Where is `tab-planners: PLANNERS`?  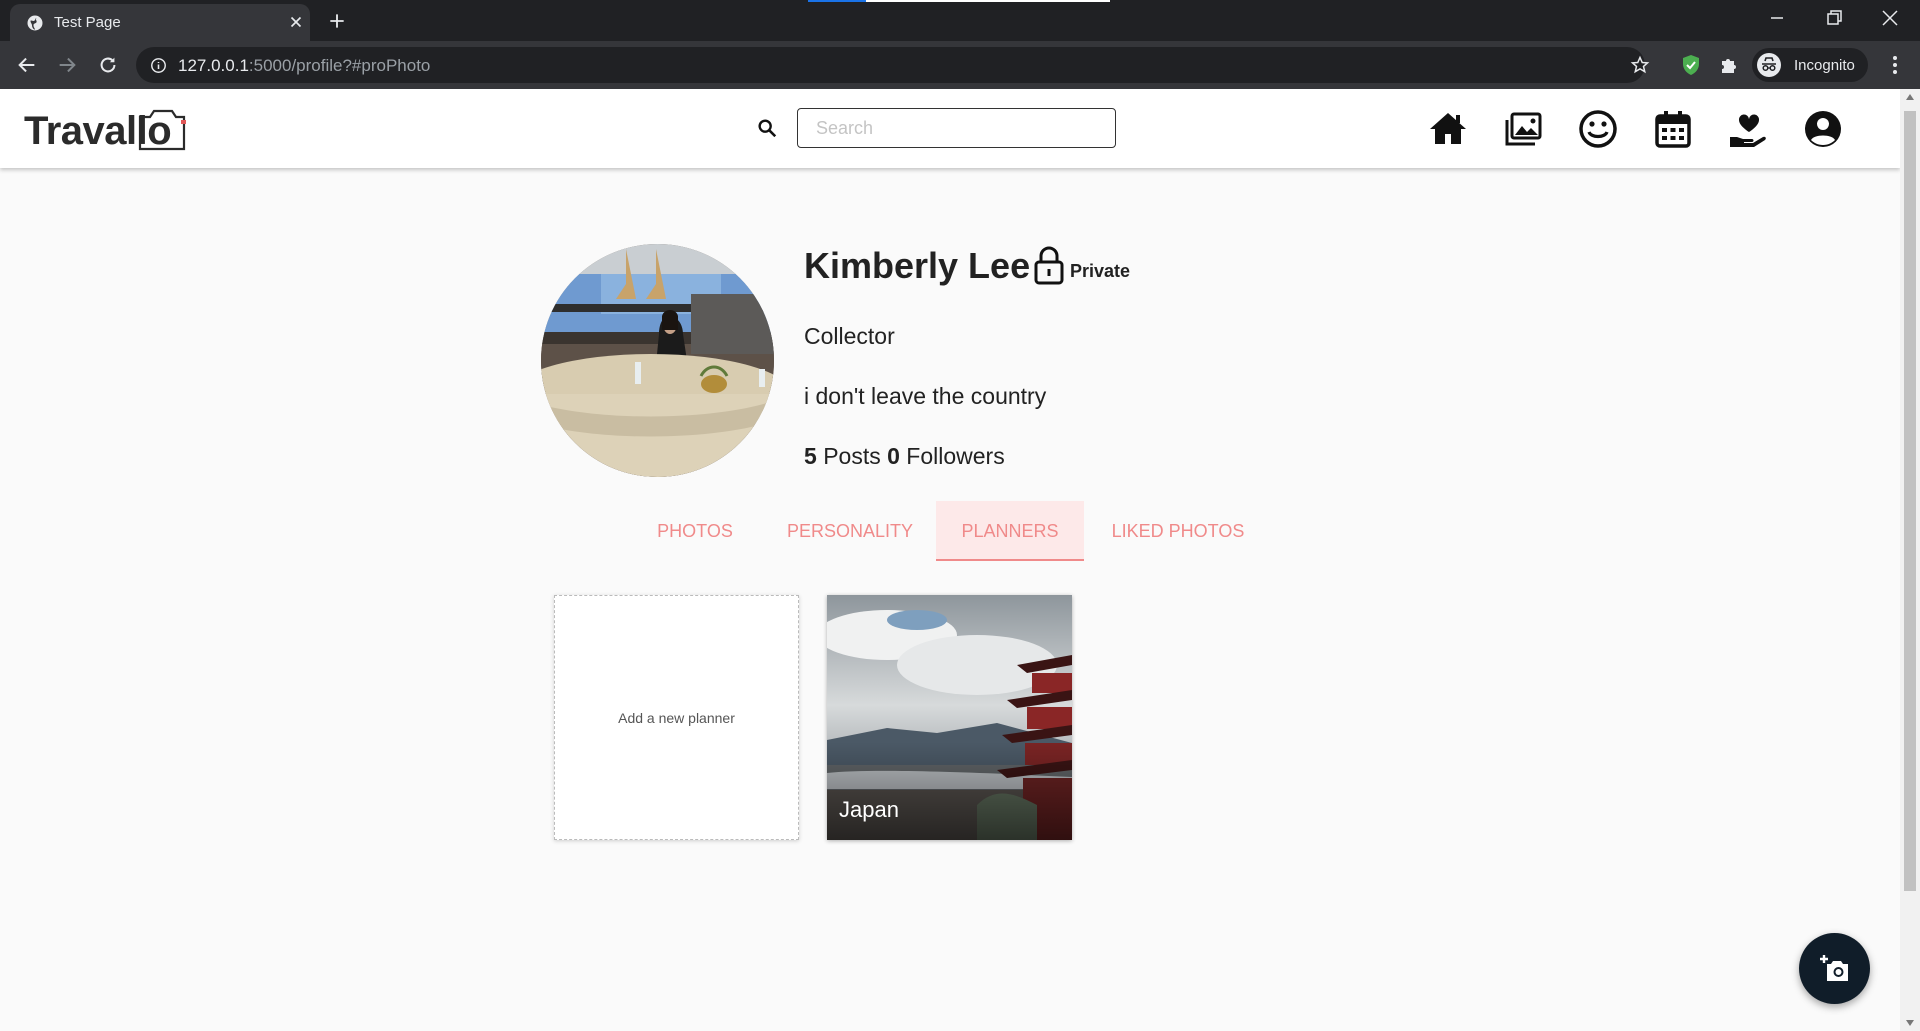
tab-planners: PLANNERS is located at coordinates (1010, 531).